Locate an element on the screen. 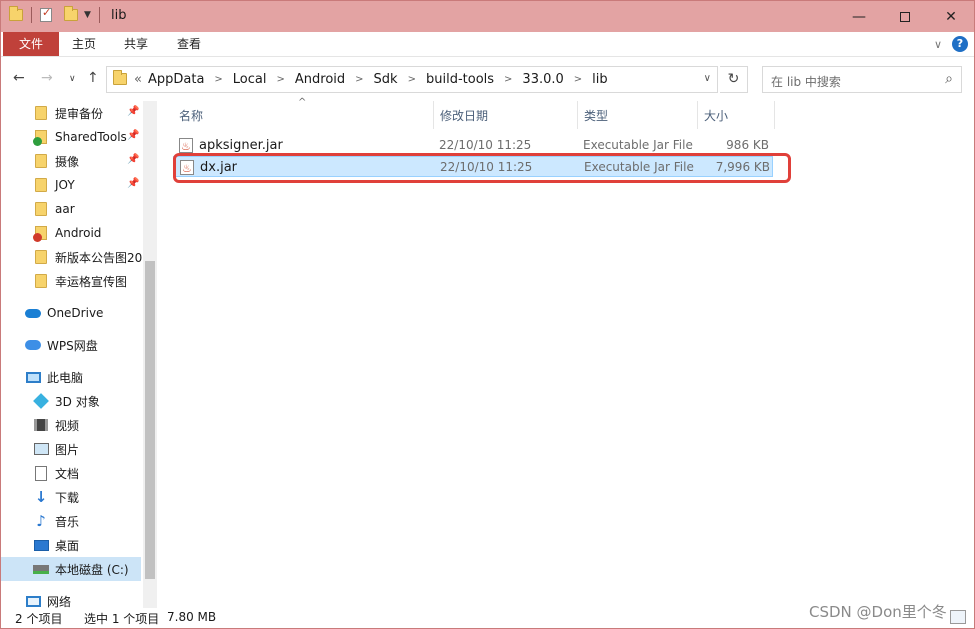 The width and height of the screenshot is (975, 629). sidebar-item-downloads: ↓ 下载 is located at coordinates (88, 497).